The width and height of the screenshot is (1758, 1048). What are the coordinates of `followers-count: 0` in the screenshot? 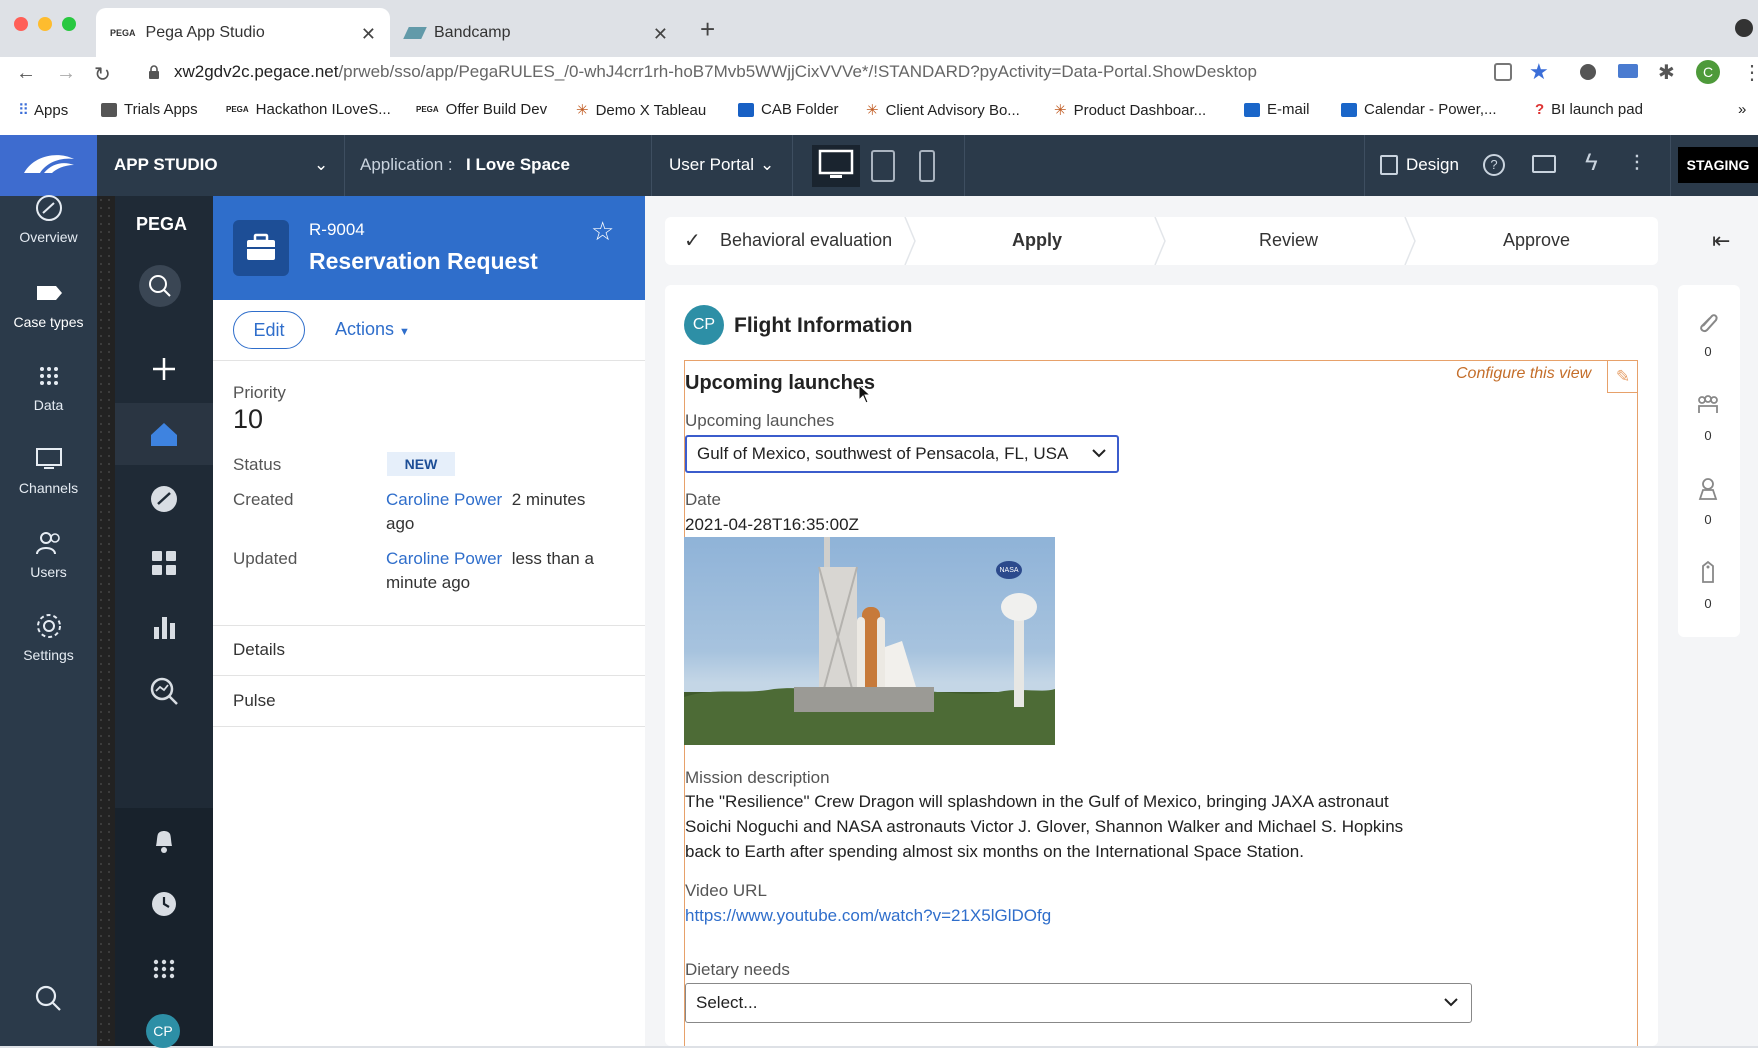 It's located at (1708, 435).